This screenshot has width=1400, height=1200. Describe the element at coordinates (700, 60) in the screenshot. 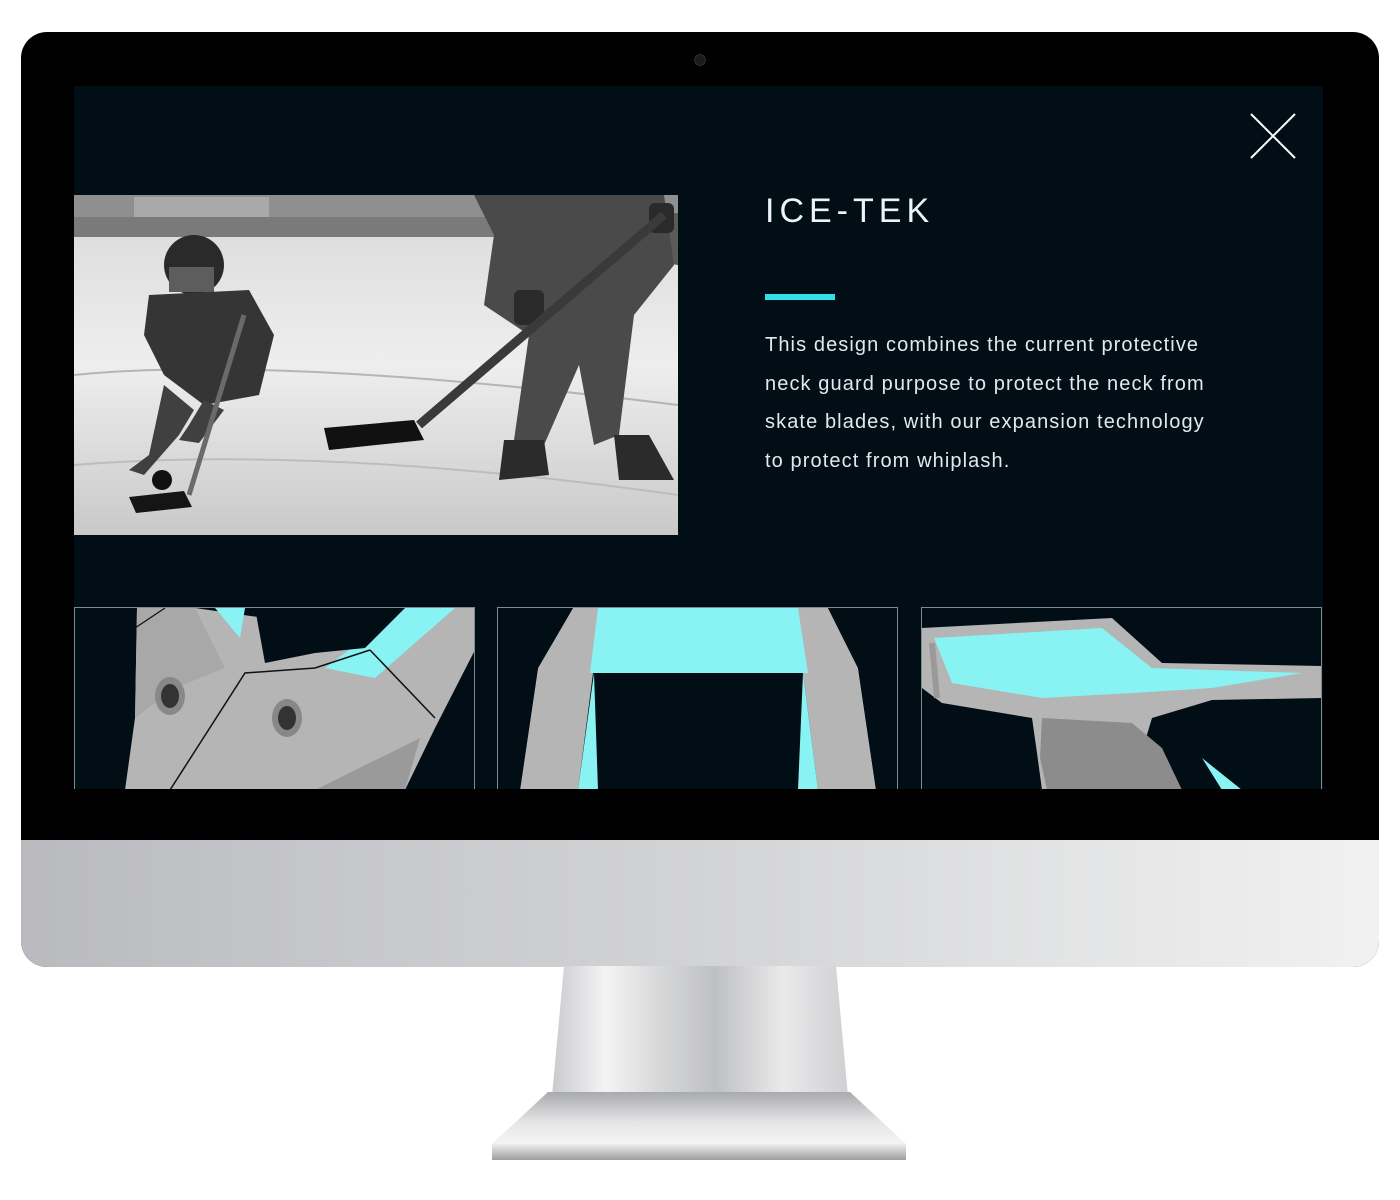

I see `webcam` at that location.